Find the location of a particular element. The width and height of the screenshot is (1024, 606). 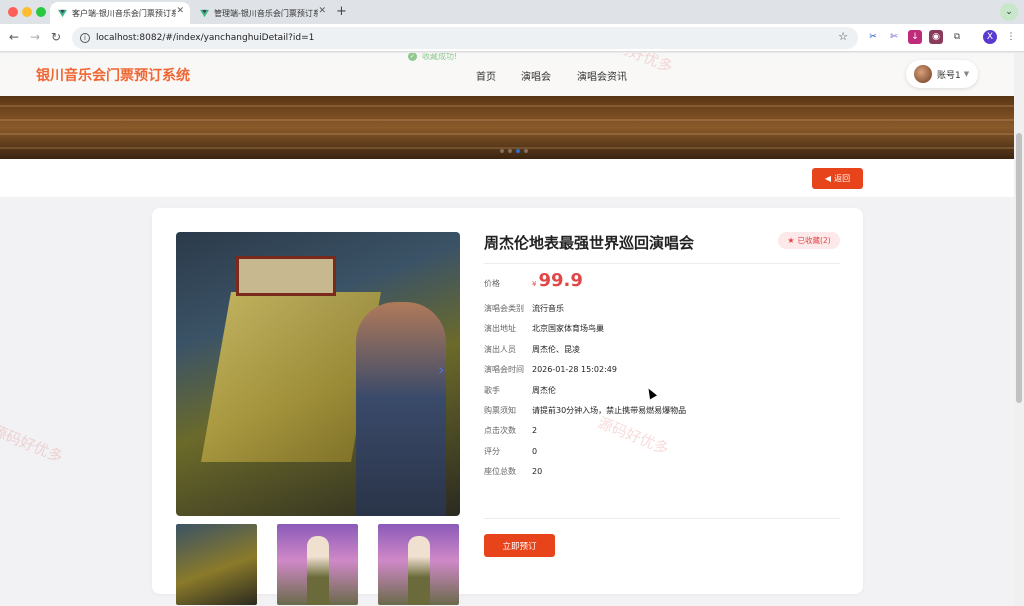

tab-title: 管理端-银川音乐会门票预订系统 is located at coordinates (266, 13).